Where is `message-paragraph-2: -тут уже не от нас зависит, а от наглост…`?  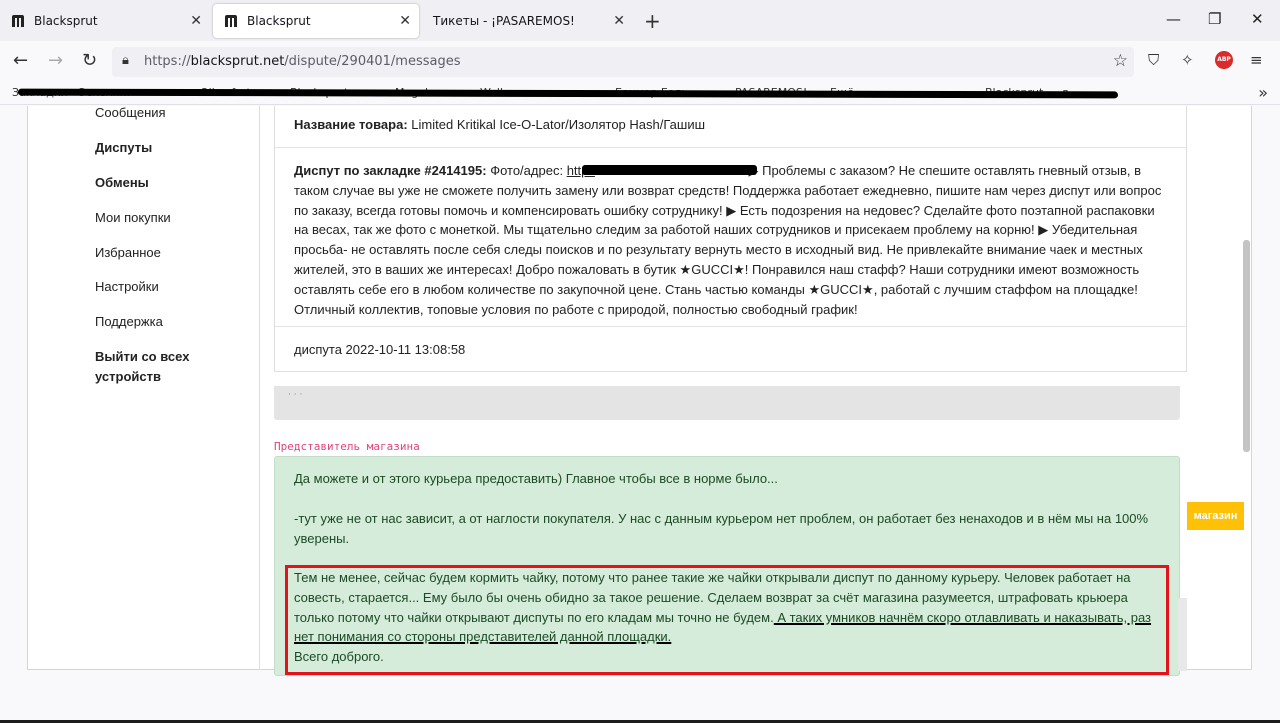
message-paragraph-2: -тут уже не от нас зависит, а от наглост… is located at coordinates (721, 528).